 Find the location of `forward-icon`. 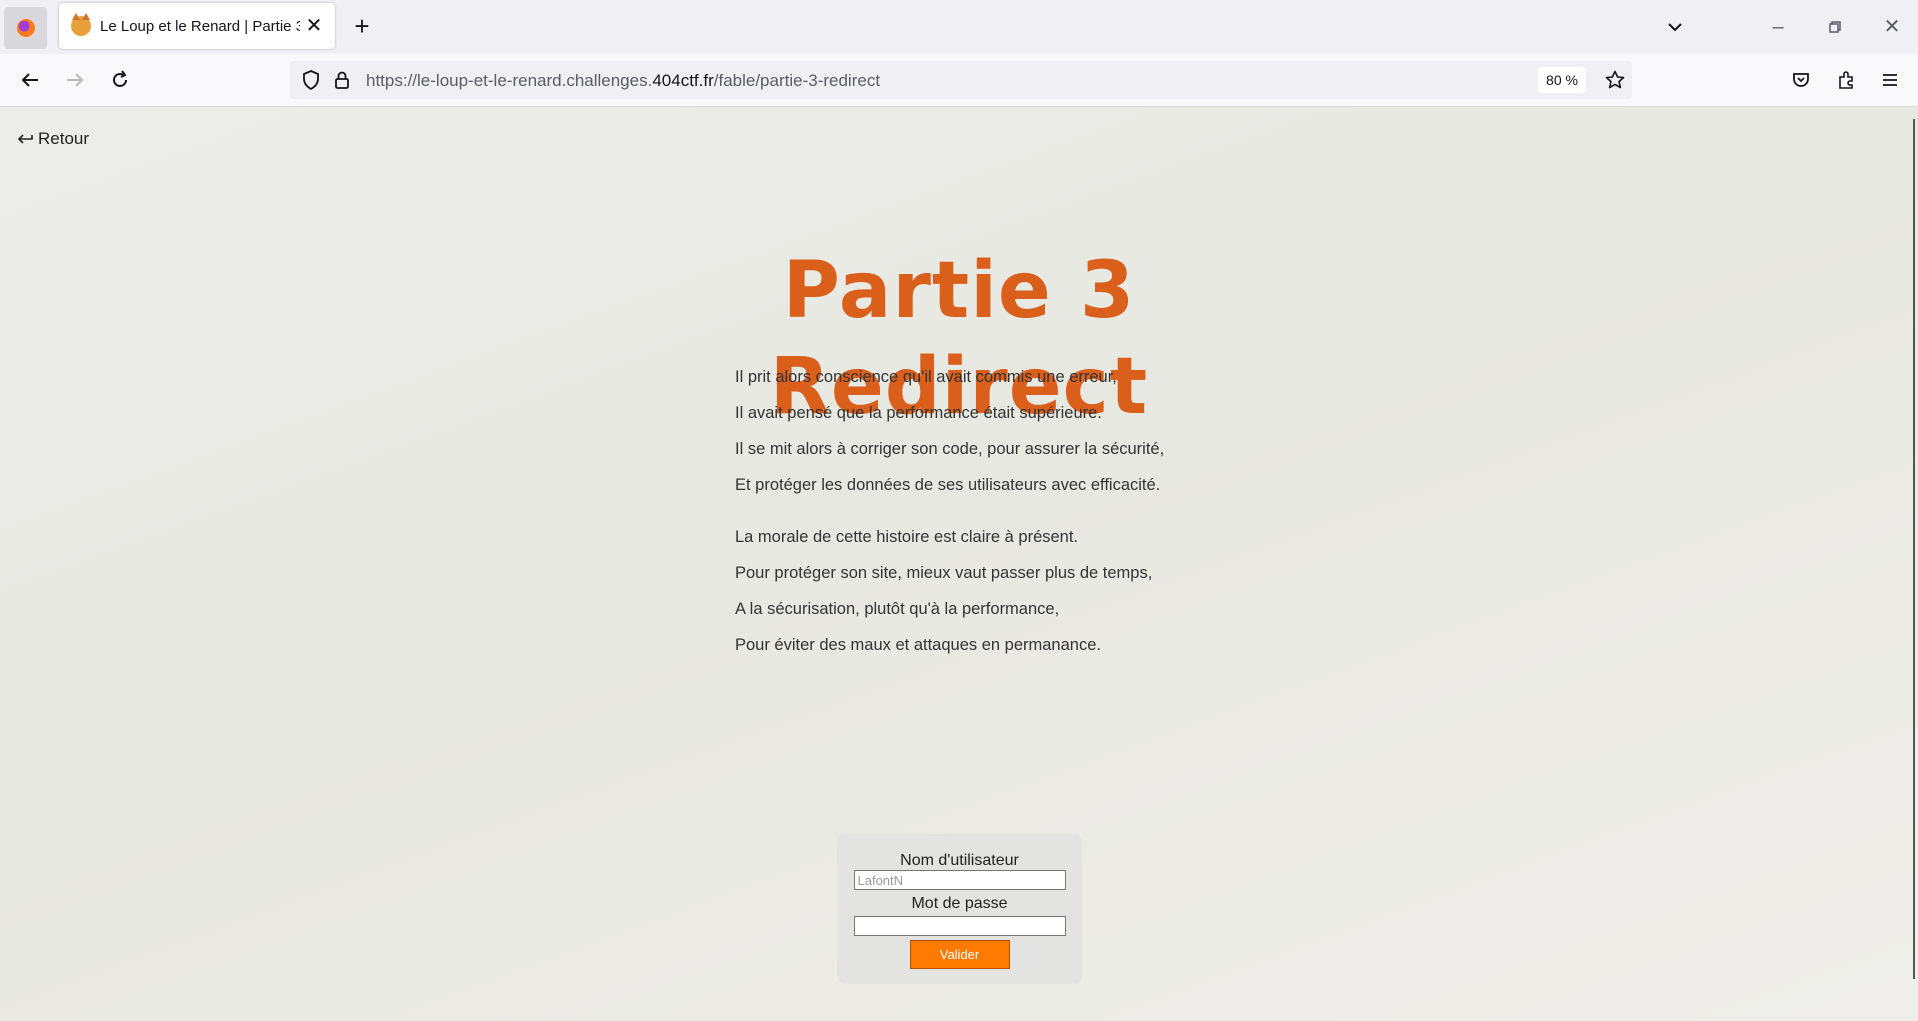

forward-icon is located at coordinates (75, 80).